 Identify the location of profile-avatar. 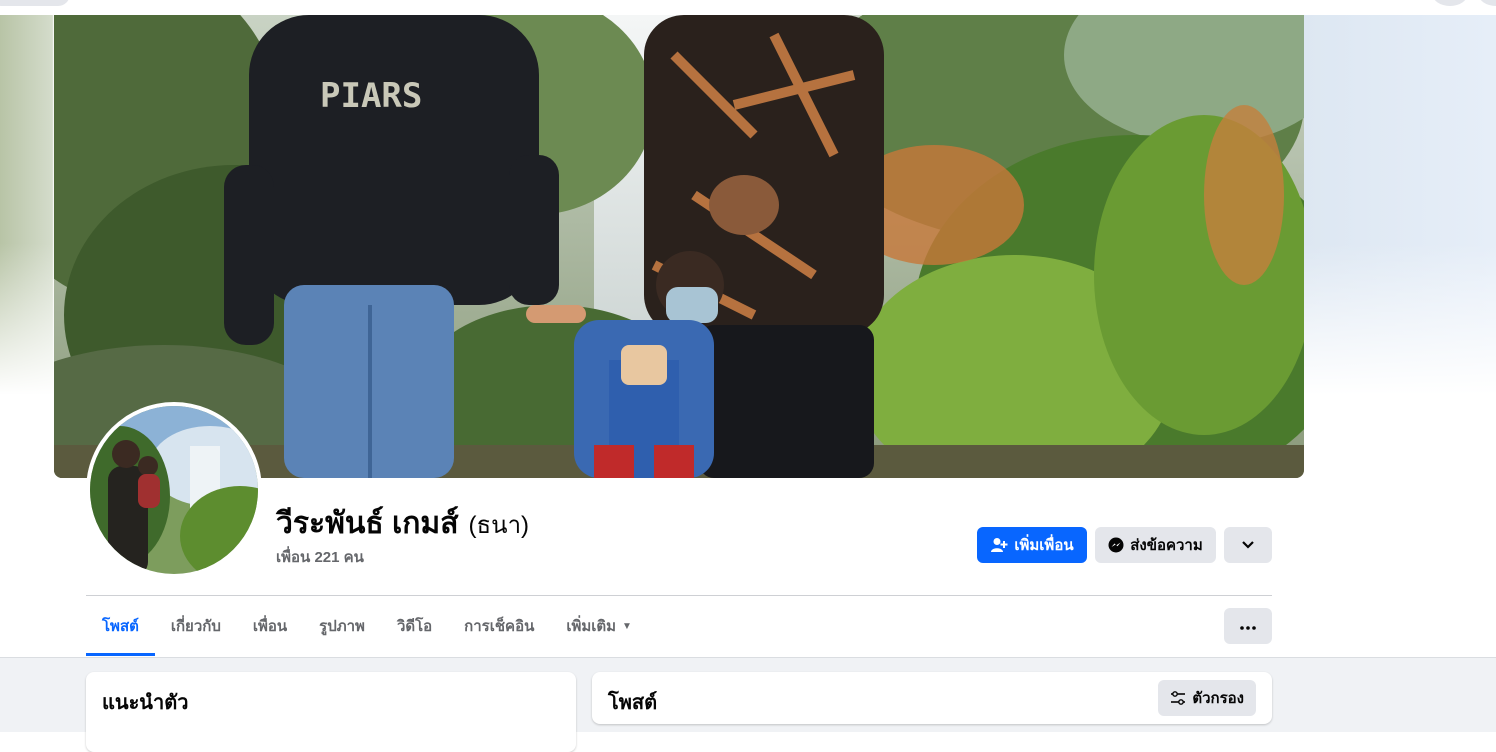
(174, 490).